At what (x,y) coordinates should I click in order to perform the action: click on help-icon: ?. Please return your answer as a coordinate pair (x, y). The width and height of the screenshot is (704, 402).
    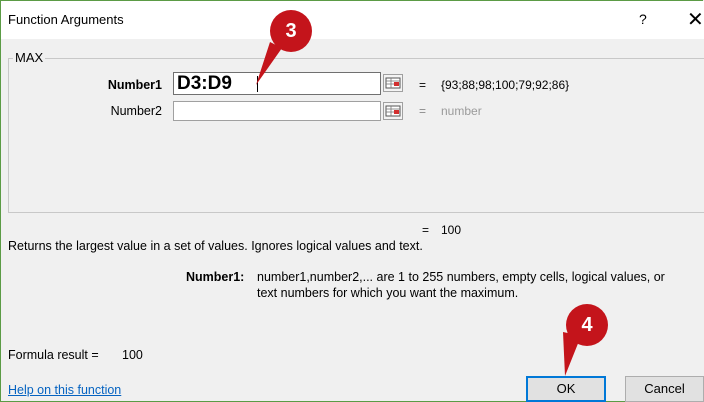
    Looking at the image, I should click on (643, 19).